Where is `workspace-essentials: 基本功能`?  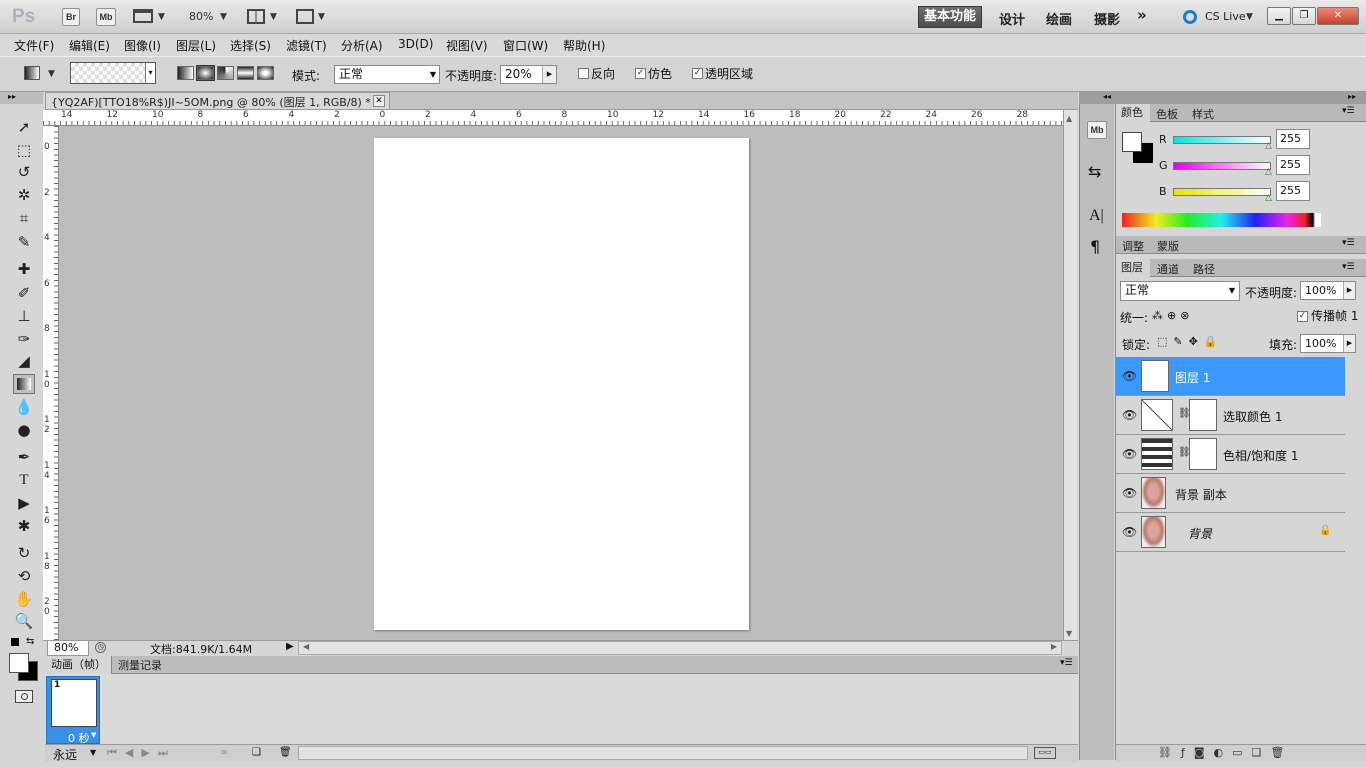
workspace-essentials: 基本功能 is located at coordinates (950, 17).